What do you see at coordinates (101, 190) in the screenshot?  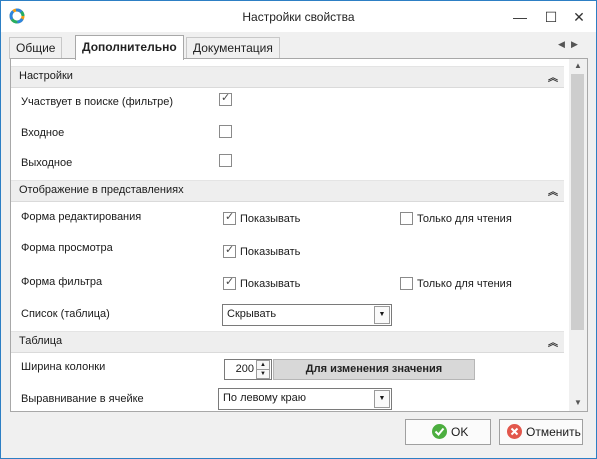 I see `section-title: Отображение в представлениях` at bounding box center [101, 190].